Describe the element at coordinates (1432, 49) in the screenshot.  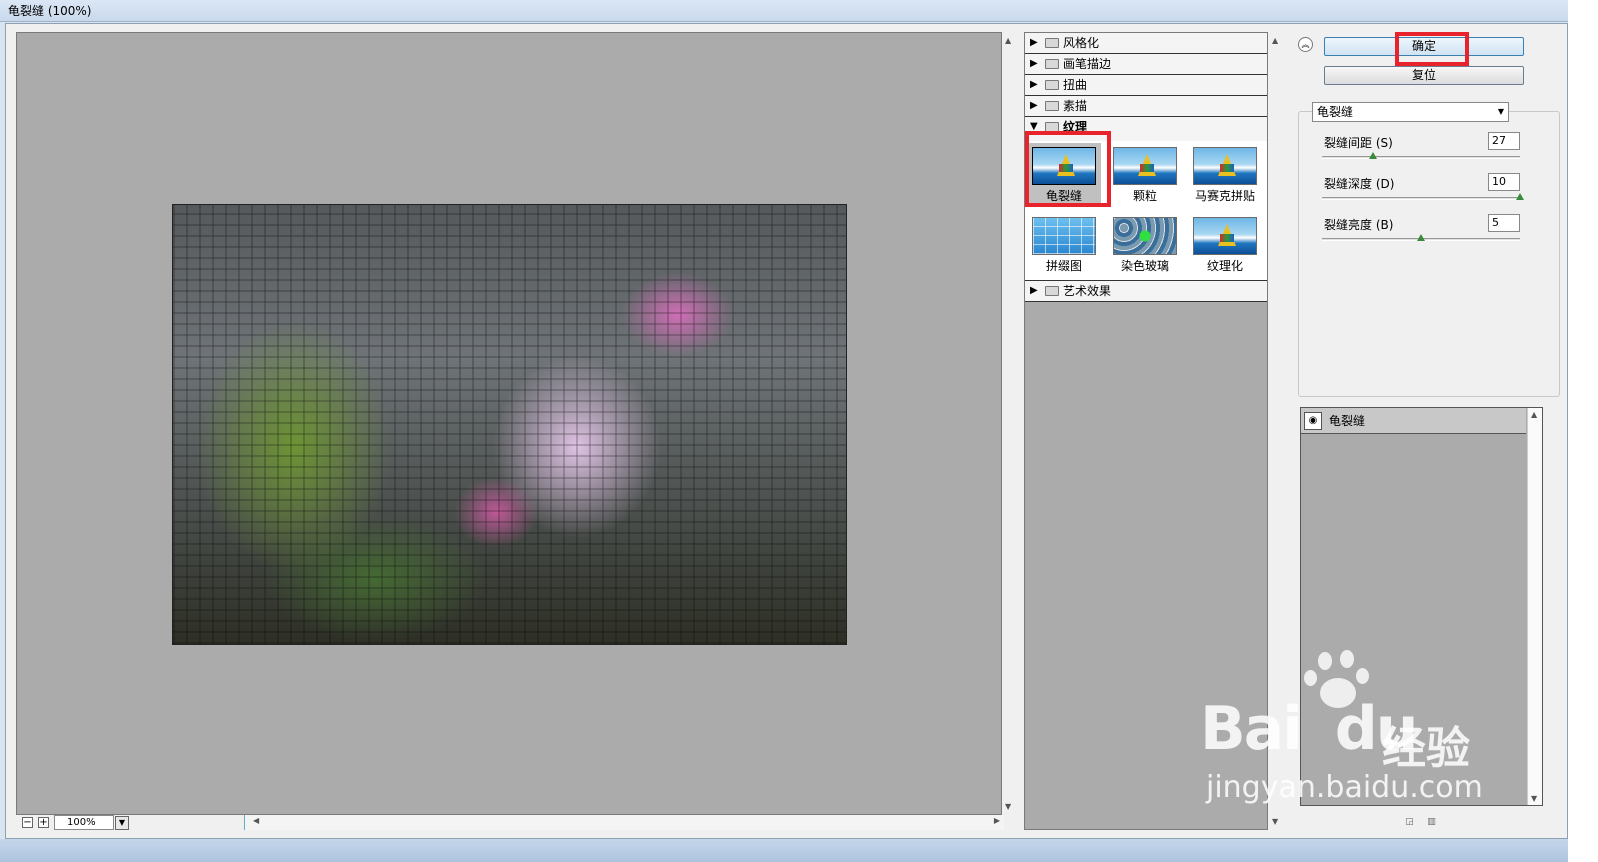
I see `highlight-box-ok` at that location.